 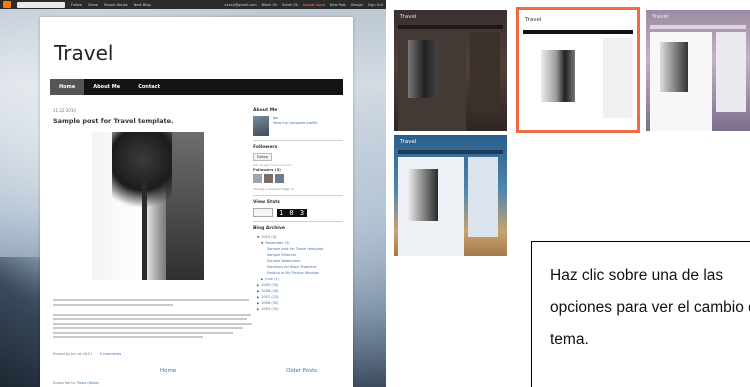 What do you see at coordinates (65, 383) in the screenshot?
I see `subscribe-label: Subscribe to:` at bounding box center [65, 383].